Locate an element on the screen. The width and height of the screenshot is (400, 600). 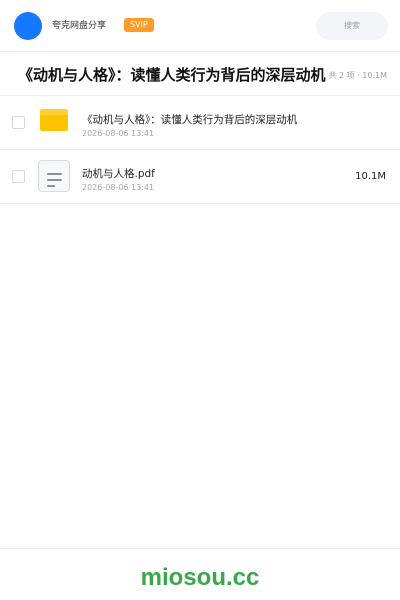
file-row-pdf: 动机与人格.pdf 2026-08-06 13:41 10.1M is located at coordinates (200, 177).